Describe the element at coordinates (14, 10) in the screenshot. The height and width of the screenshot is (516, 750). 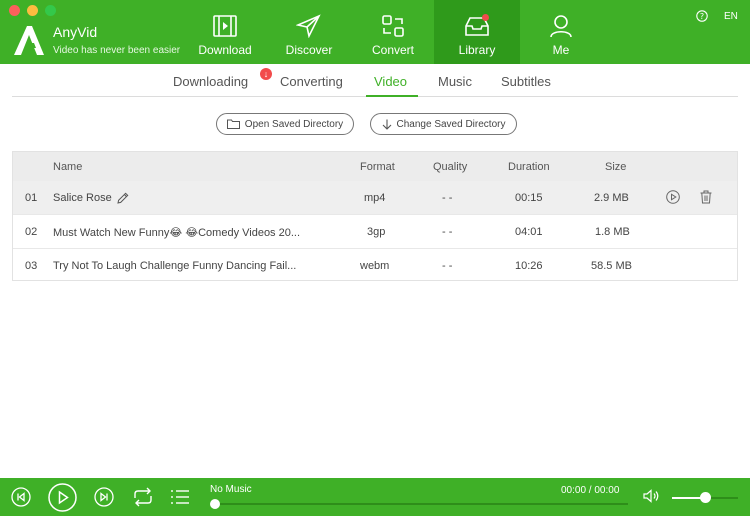
I see `close-window-button` at that location.